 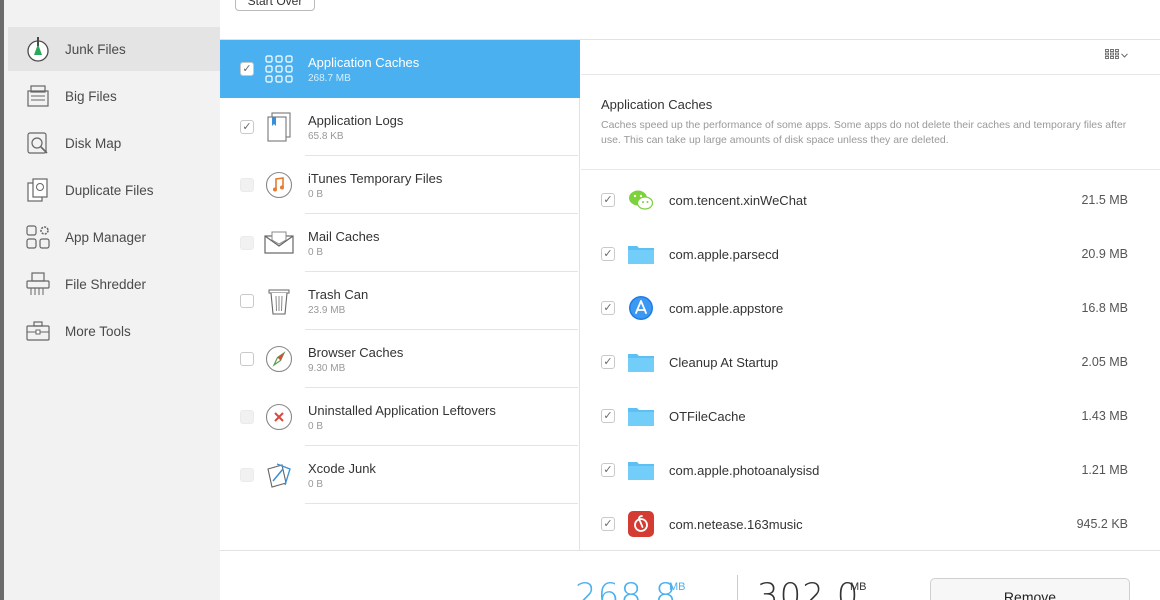 What do you see at coordinates (870, 362) in the screenshot?
I see `app-row: ✓ Cleanup At Startup 2.05 MB` at bounding box center [870, 362].